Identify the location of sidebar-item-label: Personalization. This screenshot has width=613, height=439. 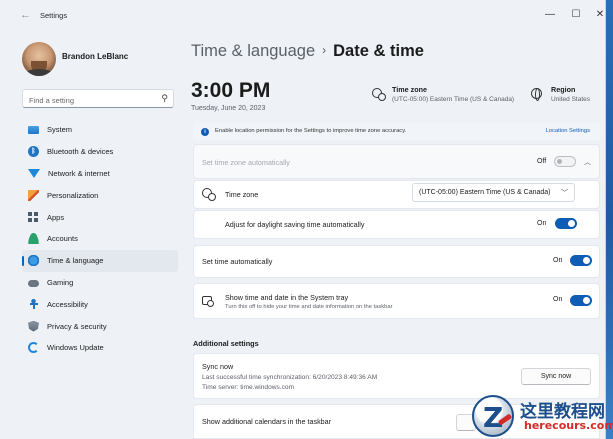
(73, 195).